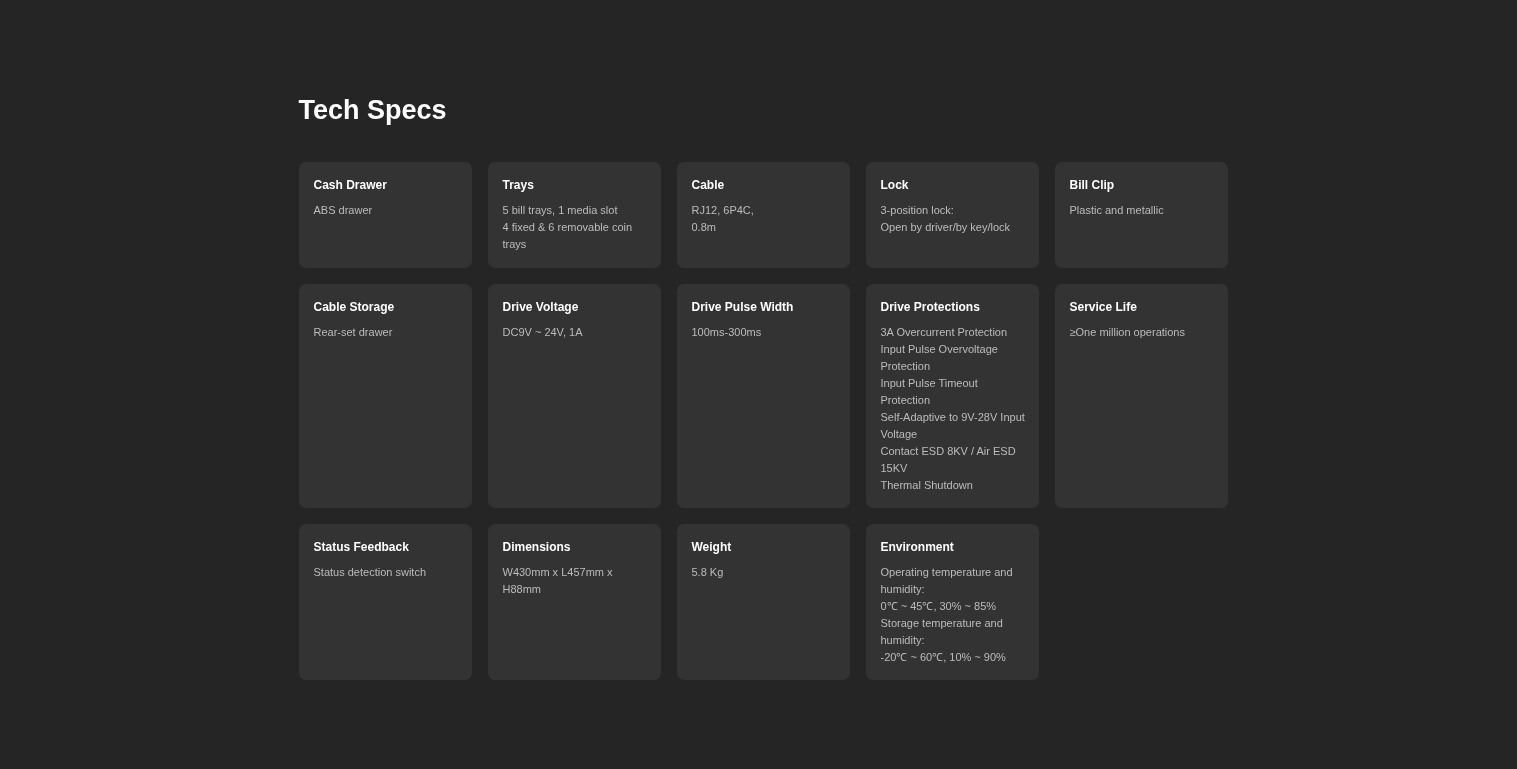  I want to click on spec-value: 100ms-300ms, so click(727, 332).